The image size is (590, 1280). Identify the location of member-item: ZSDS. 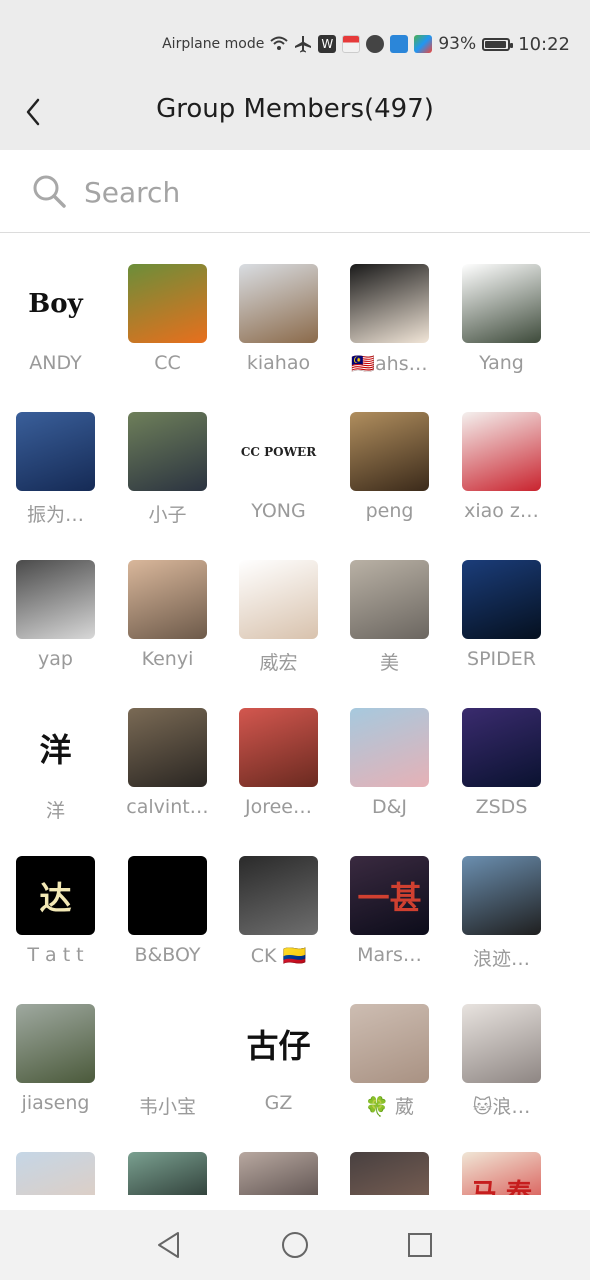
(517, 750).